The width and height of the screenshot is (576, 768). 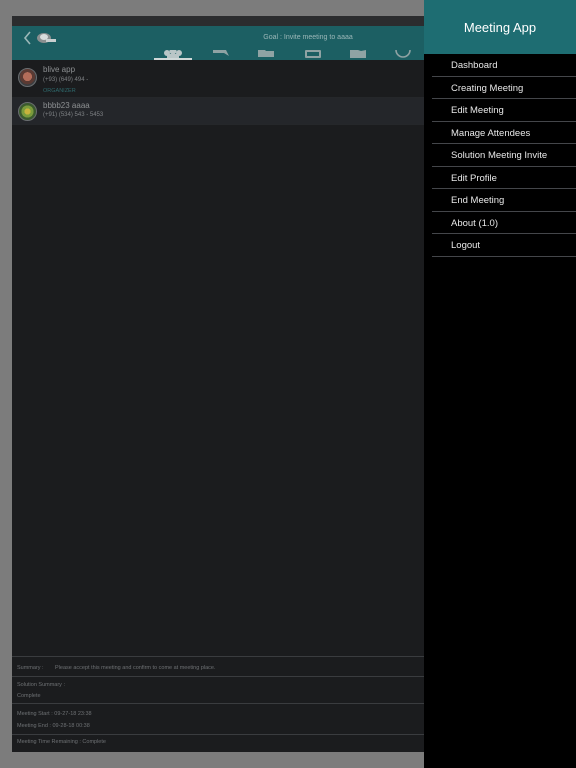 I want to click on back-button, so click(x=28, y=38).